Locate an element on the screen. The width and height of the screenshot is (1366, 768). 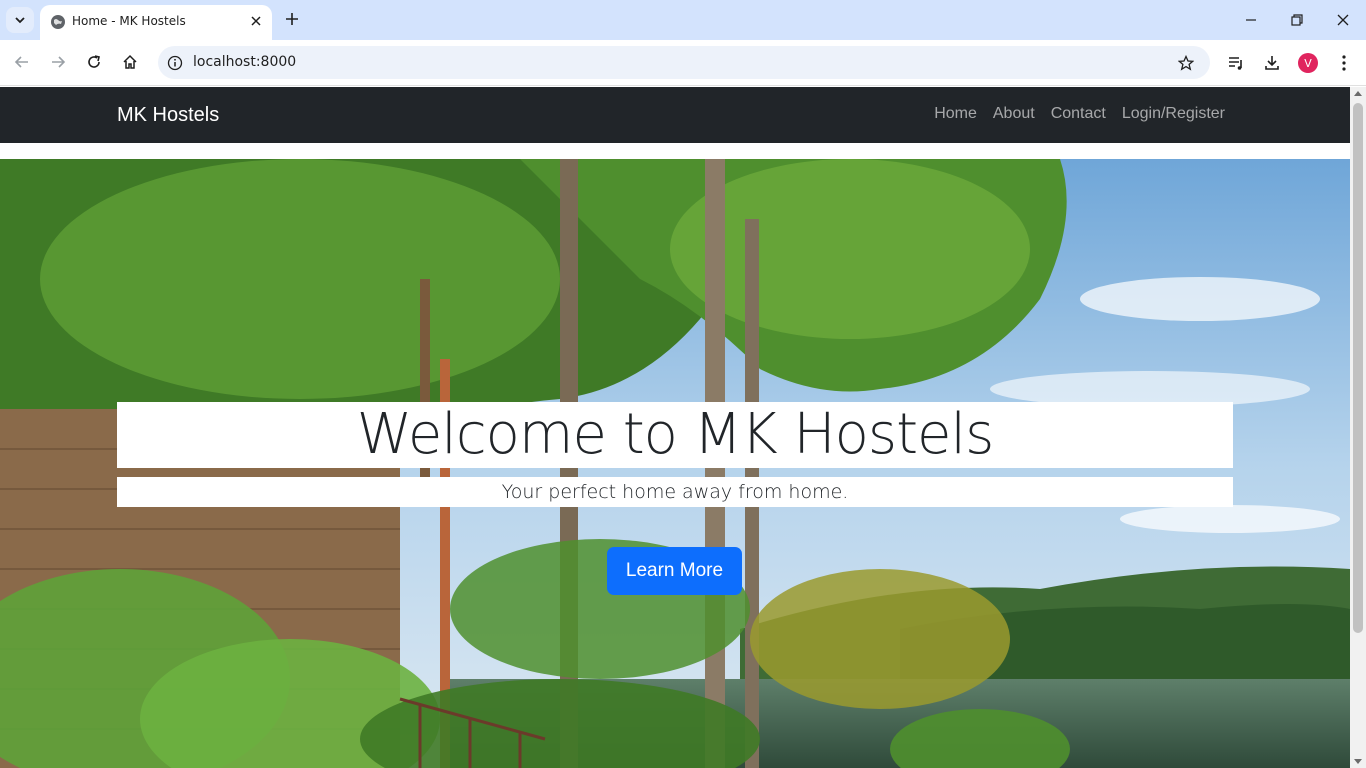
nav-link-contact: Contact is located at coordinates (1078, 114).